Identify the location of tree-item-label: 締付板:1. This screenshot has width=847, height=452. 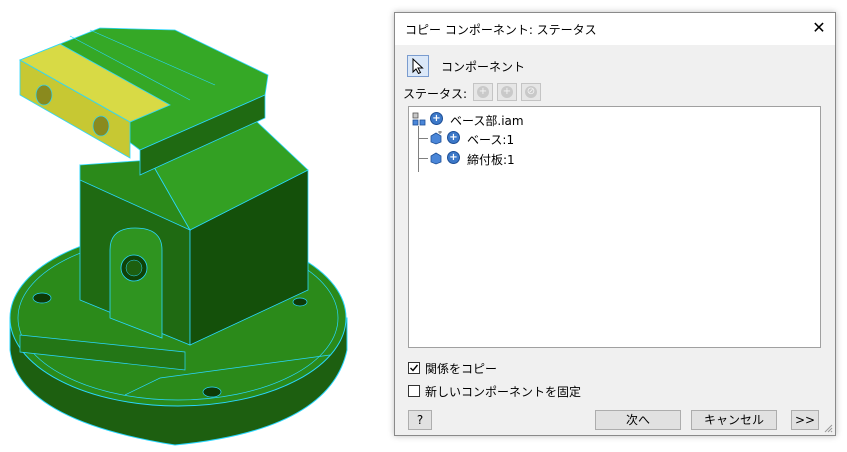
(491, 160).